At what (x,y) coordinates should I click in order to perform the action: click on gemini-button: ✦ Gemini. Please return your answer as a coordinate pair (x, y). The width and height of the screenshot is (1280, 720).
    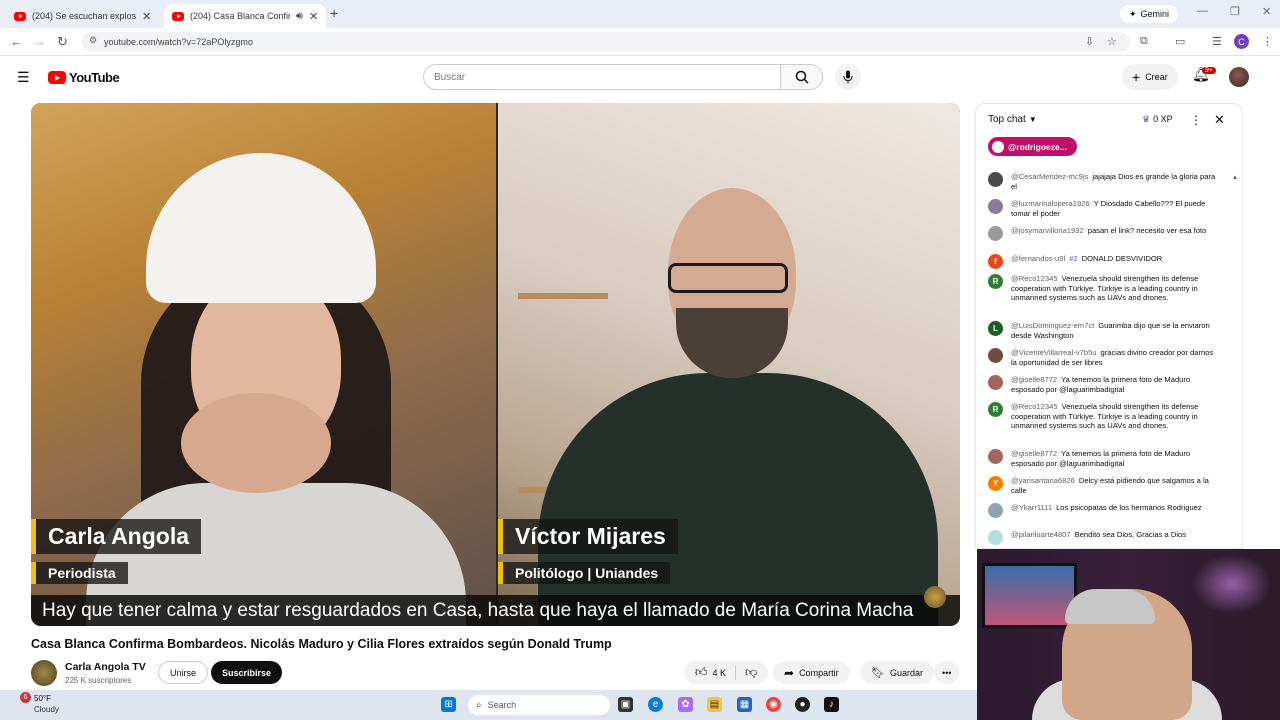
    Looking at the image, I should click on (1149, 14).